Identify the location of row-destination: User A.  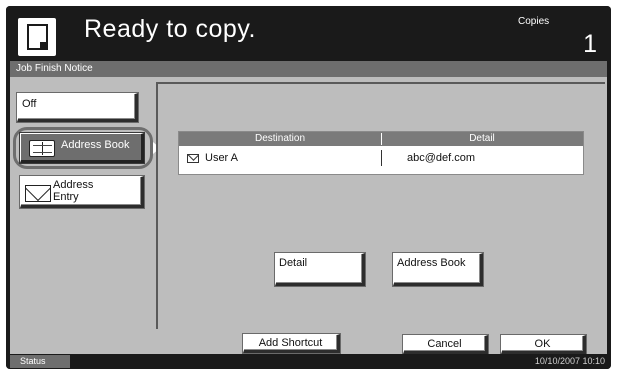
(222, 158).